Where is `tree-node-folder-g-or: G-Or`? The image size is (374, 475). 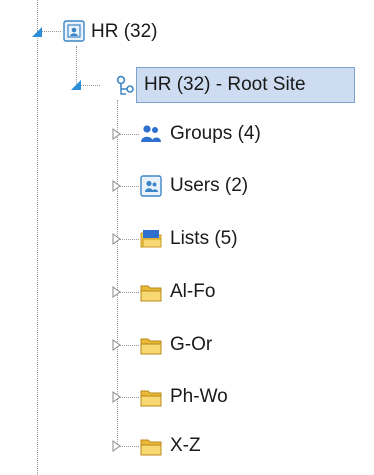
tree-node-folder-g-or: G-Or is located at coordinates (210, 345).